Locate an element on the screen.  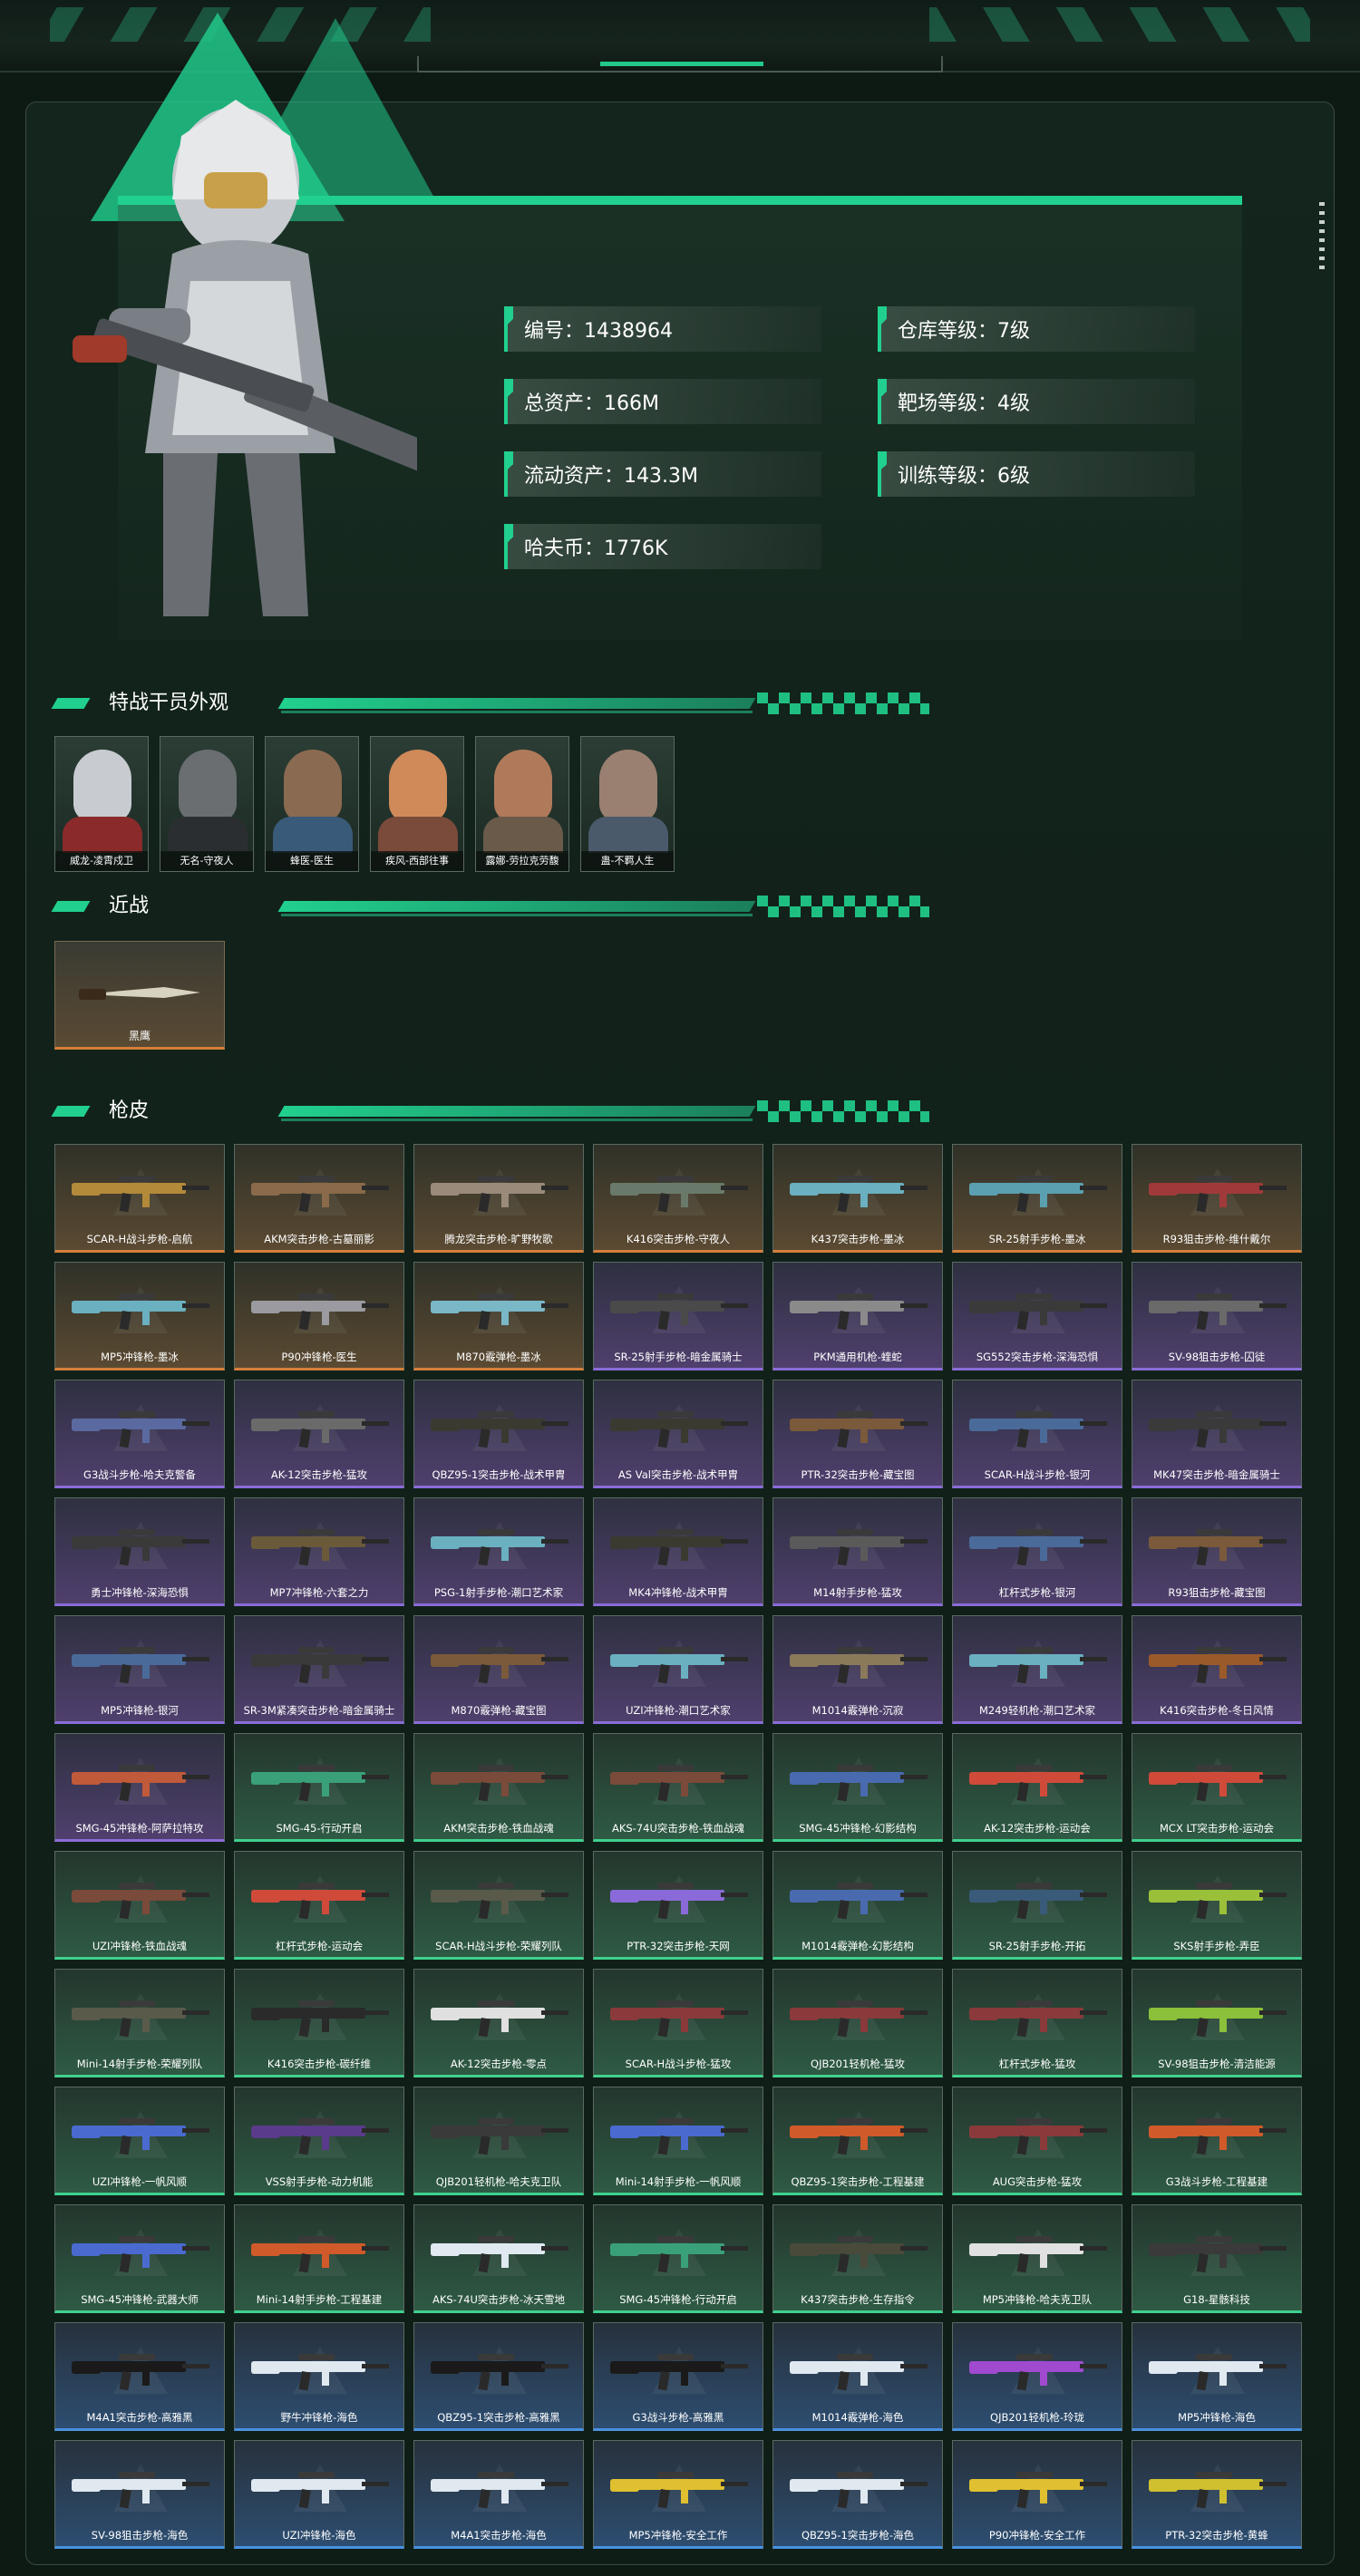
skin-card: K416突击步枪-守夜人 is located at coordinates (678, 1198).